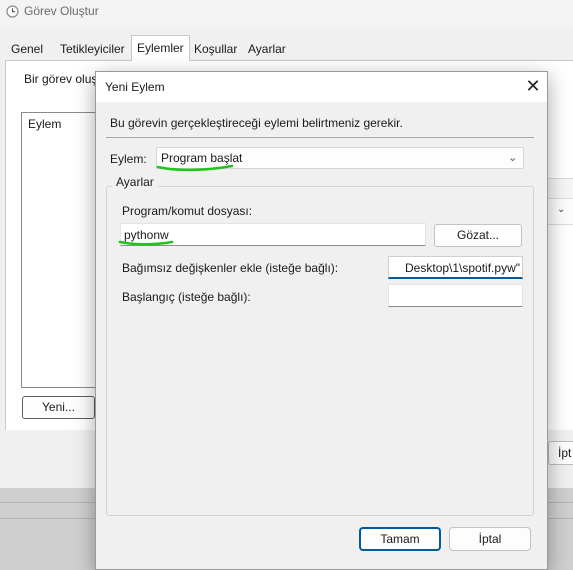  Describe the element at coordinates (195, 168) in the screenshot. I see `highlight-underline-action` at that location.